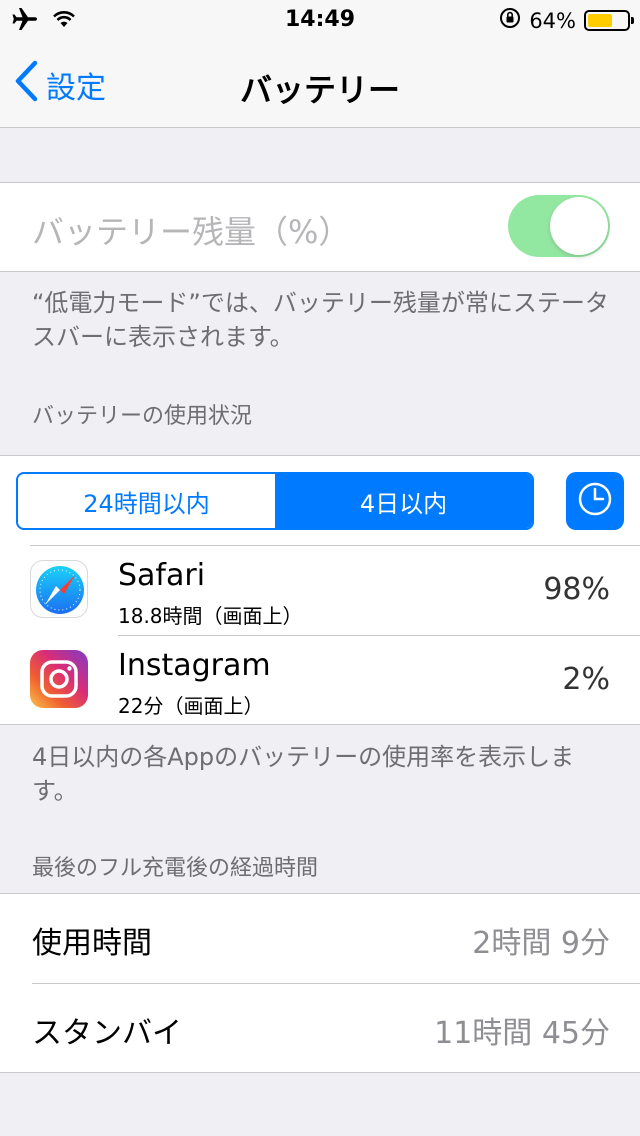  Describe the element at coordinates (59, 679) in the screenshot. I see `instagram-icon` at that location.